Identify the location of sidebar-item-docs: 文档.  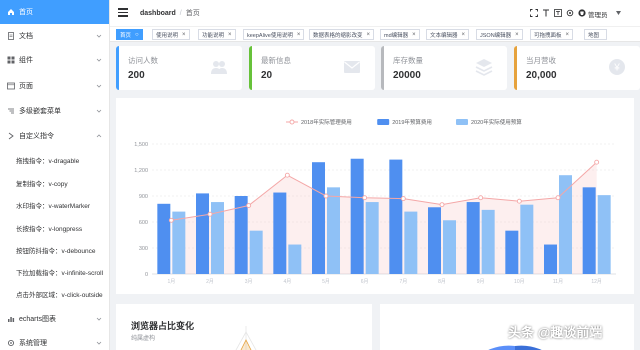
(54, 36).